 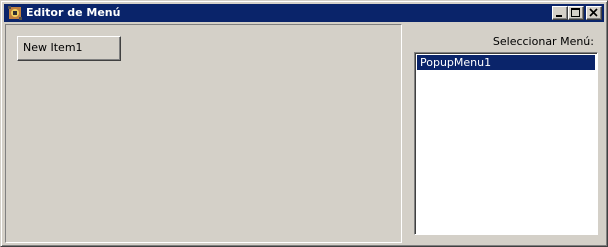 I want to click on app-icon, so click(x=15, y=13).